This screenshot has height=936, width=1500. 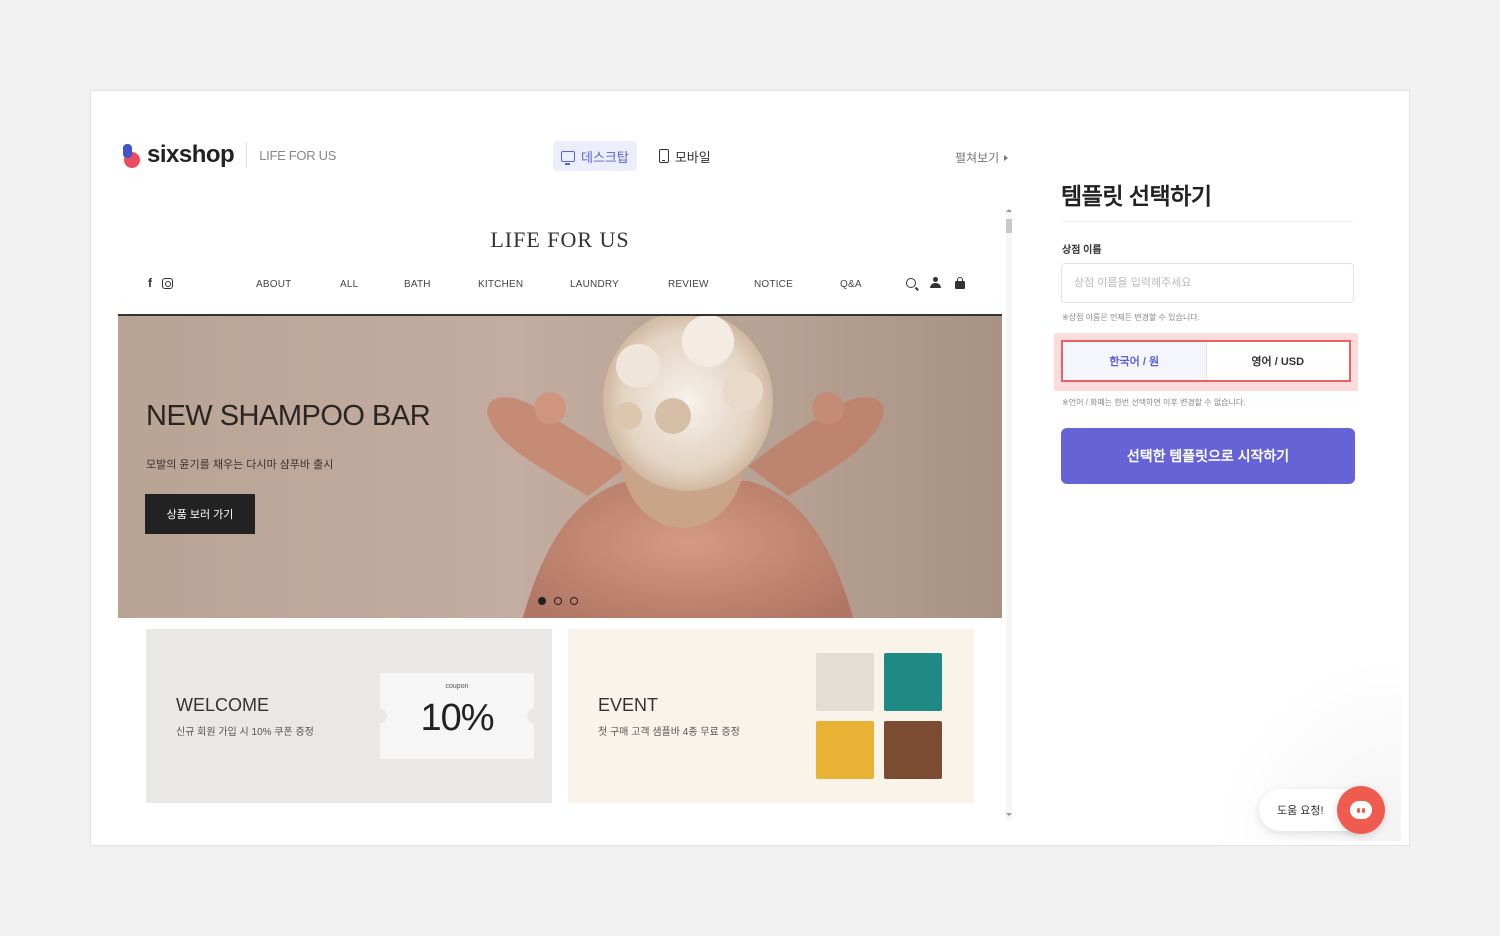 I want to click on hero-shop-button: 상품 보러 가기, so click(x=200, y=514).